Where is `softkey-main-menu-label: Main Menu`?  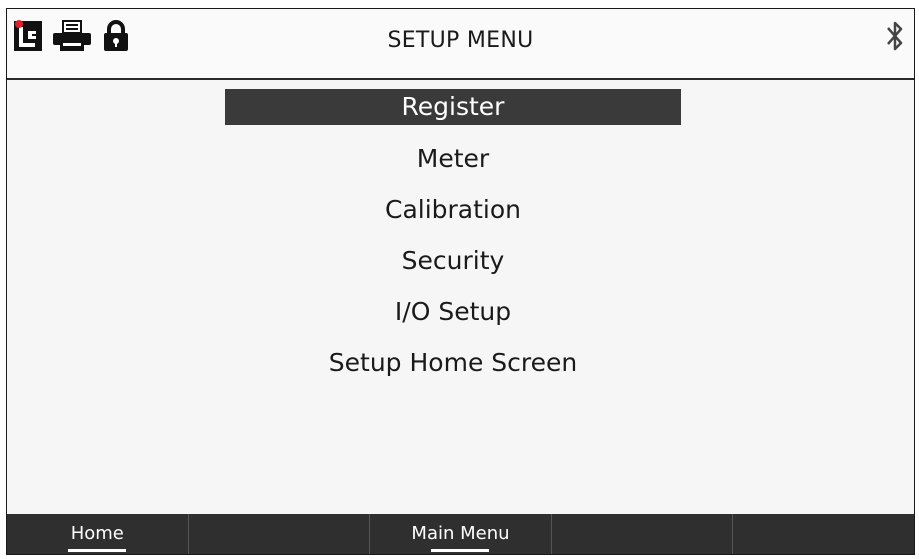
softkey-main-menu-label: Main Menu is located at coordinates (460, 533).